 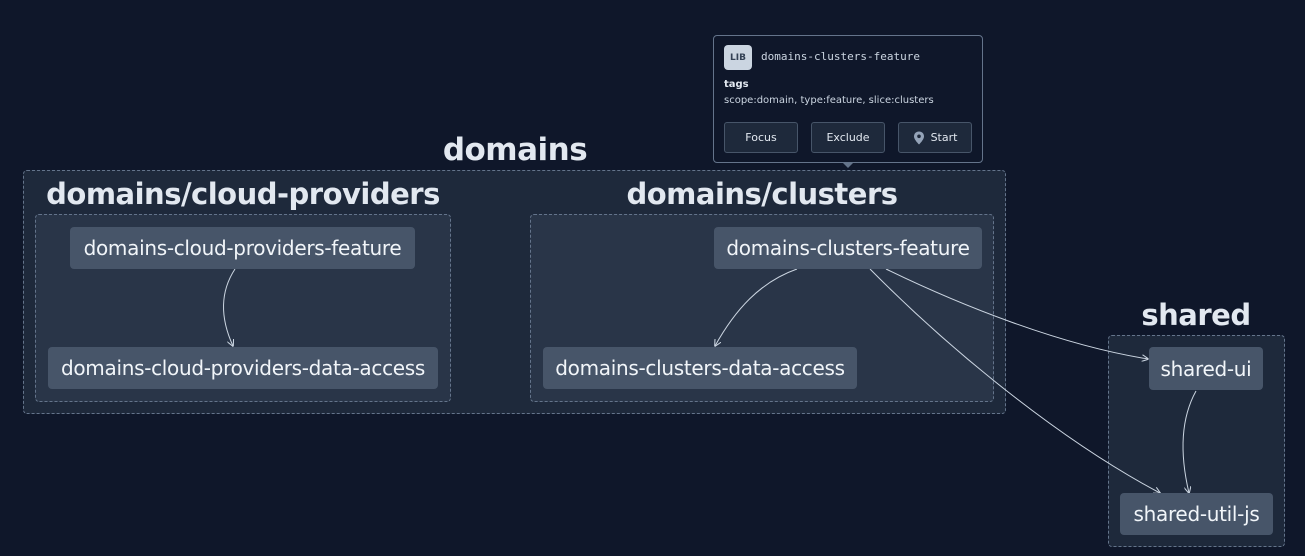 I want to click on exclude-button: Exclude, so click(x=848, y=137).